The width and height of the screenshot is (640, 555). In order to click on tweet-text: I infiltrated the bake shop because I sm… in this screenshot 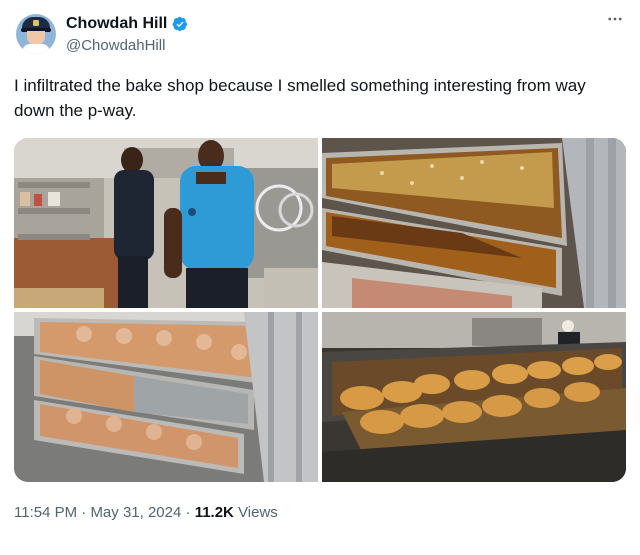, I will do `click(300, 98)`.